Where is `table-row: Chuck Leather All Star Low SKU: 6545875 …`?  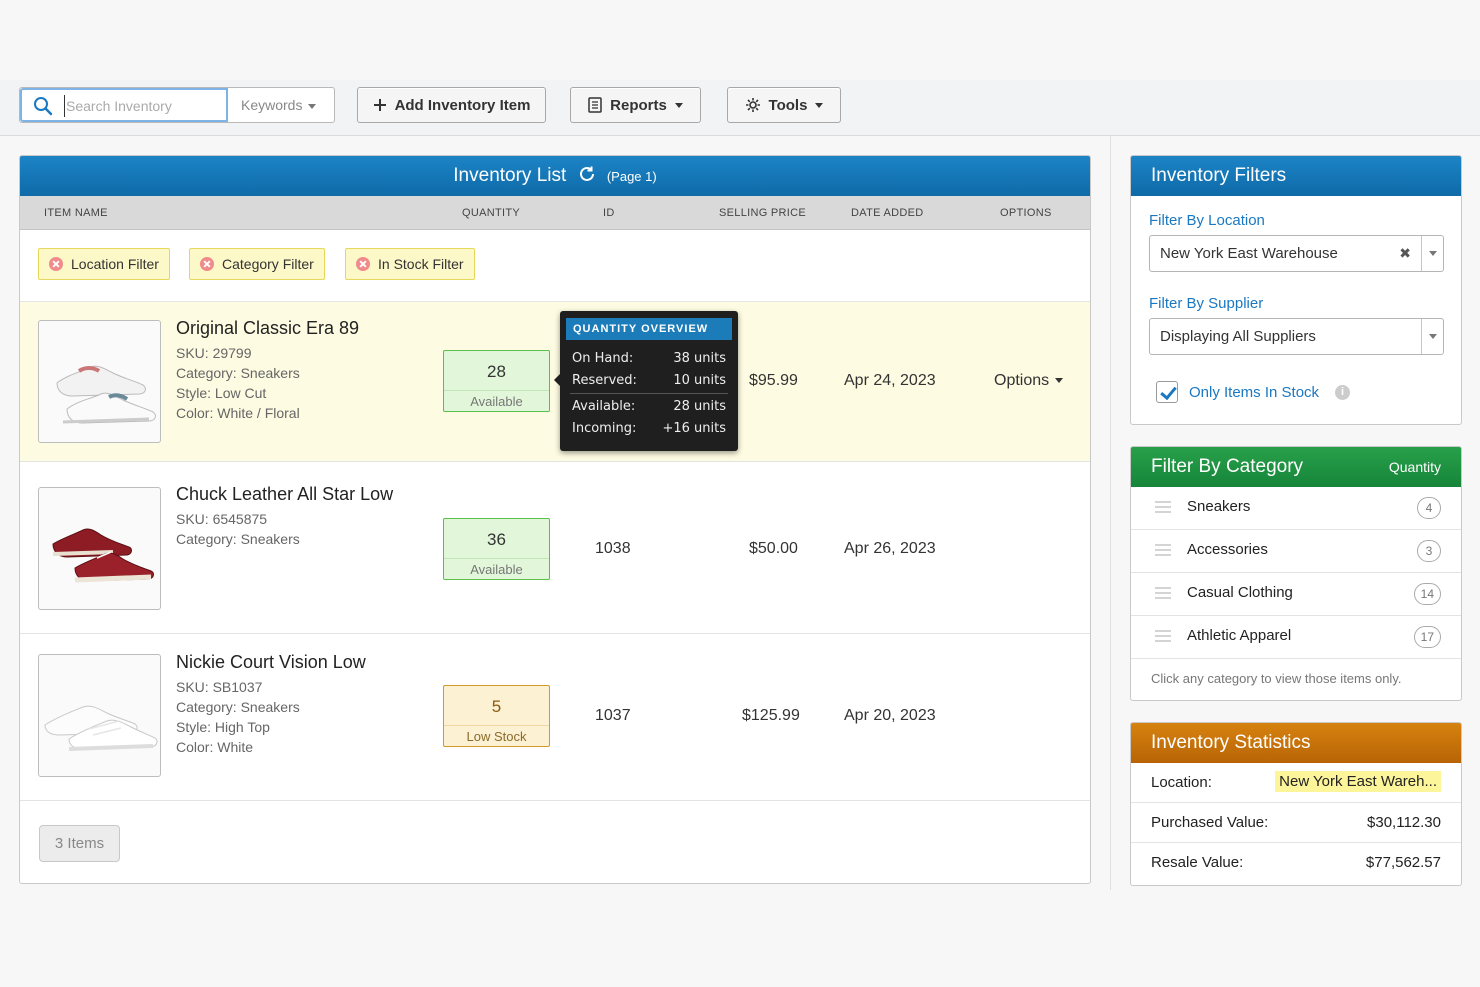
table-row: Chuck Leather All Star Low SKU: 6545875 … is located at coordinates (555, 548).